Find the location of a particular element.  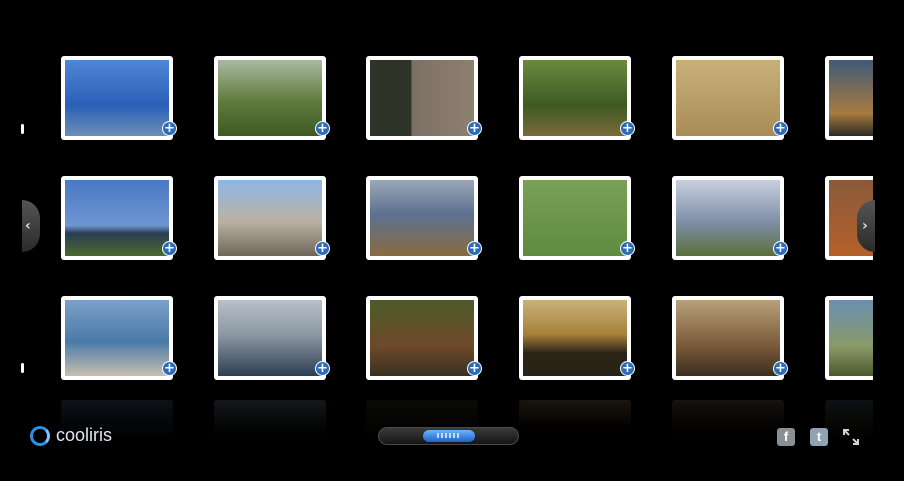

cooliris-logo: cooliris is located at coordinates (71, 435).